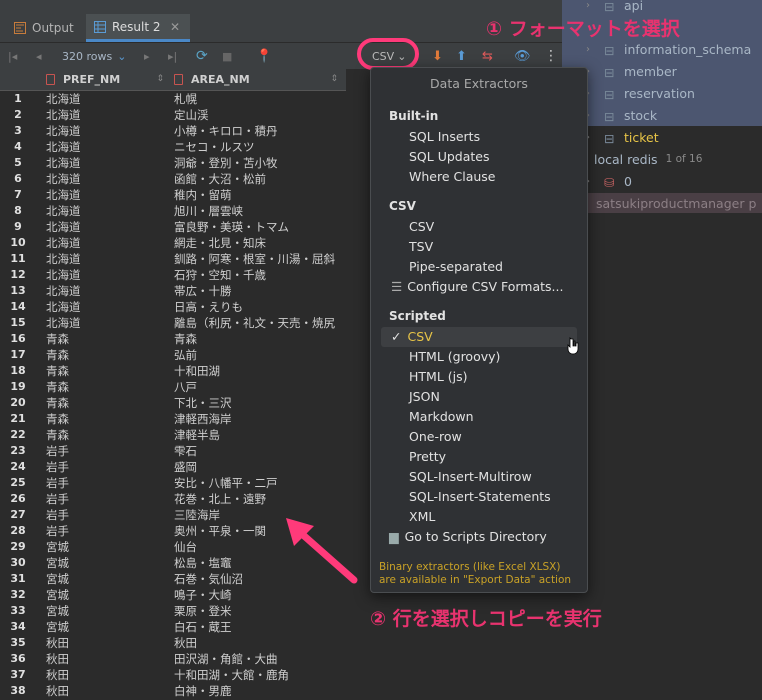 This screenshot has width=762, height=700. Describe the element at coordinates (172, 56) in the screenshot. I see `last-page-icon: ▸|` at that location.